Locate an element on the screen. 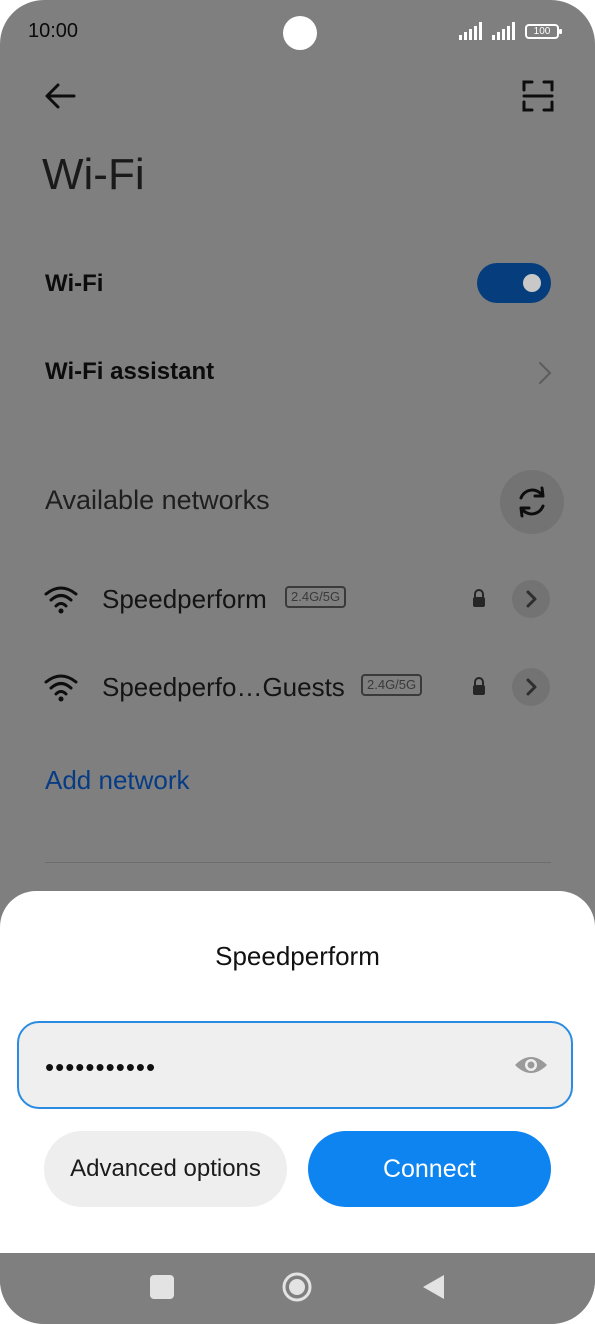  available-networks-heading: Available networks is located at coordinates (157, 500).